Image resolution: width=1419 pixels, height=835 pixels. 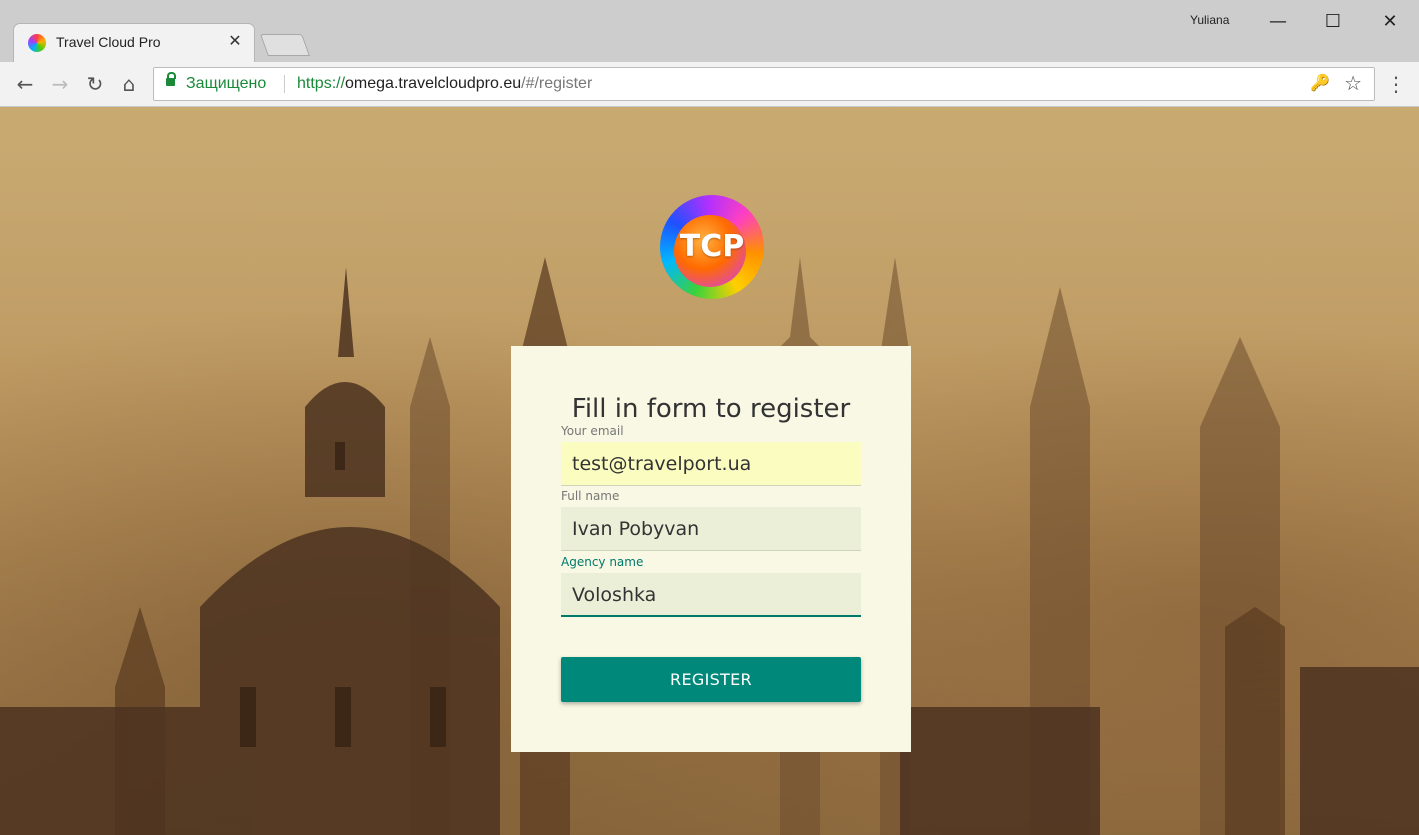 I want to click on register-button: REGISTER, so click(x=711, y=679).